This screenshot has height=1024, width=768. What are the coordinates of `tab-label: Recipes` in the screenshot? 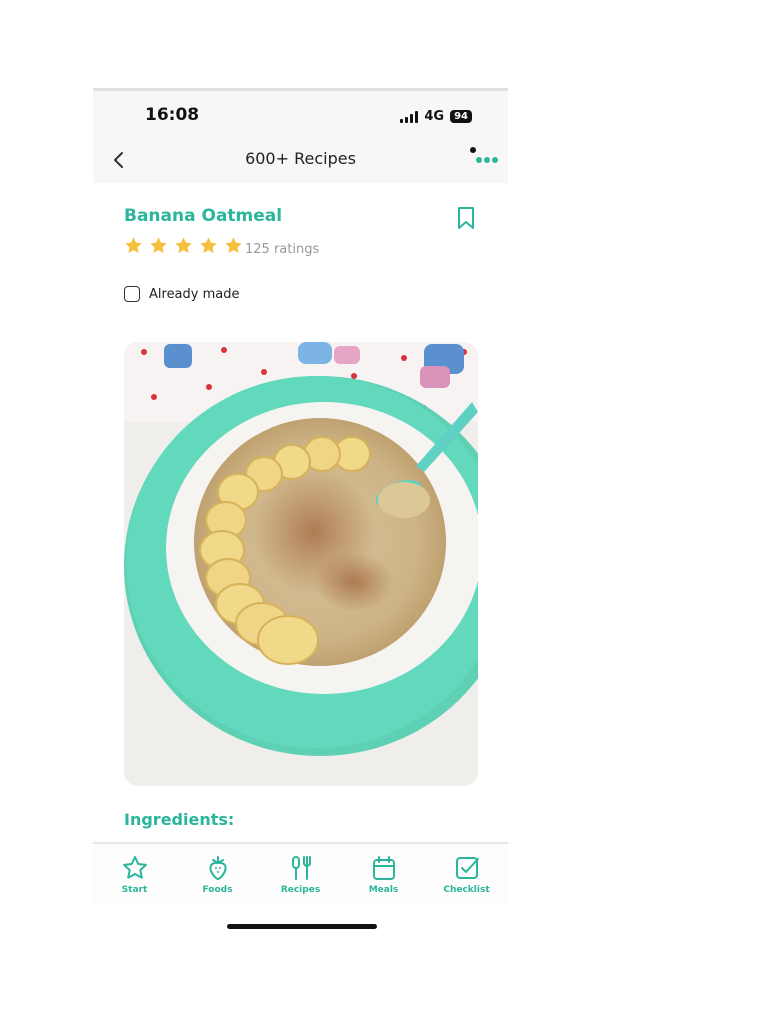 It's located at (300, 890).